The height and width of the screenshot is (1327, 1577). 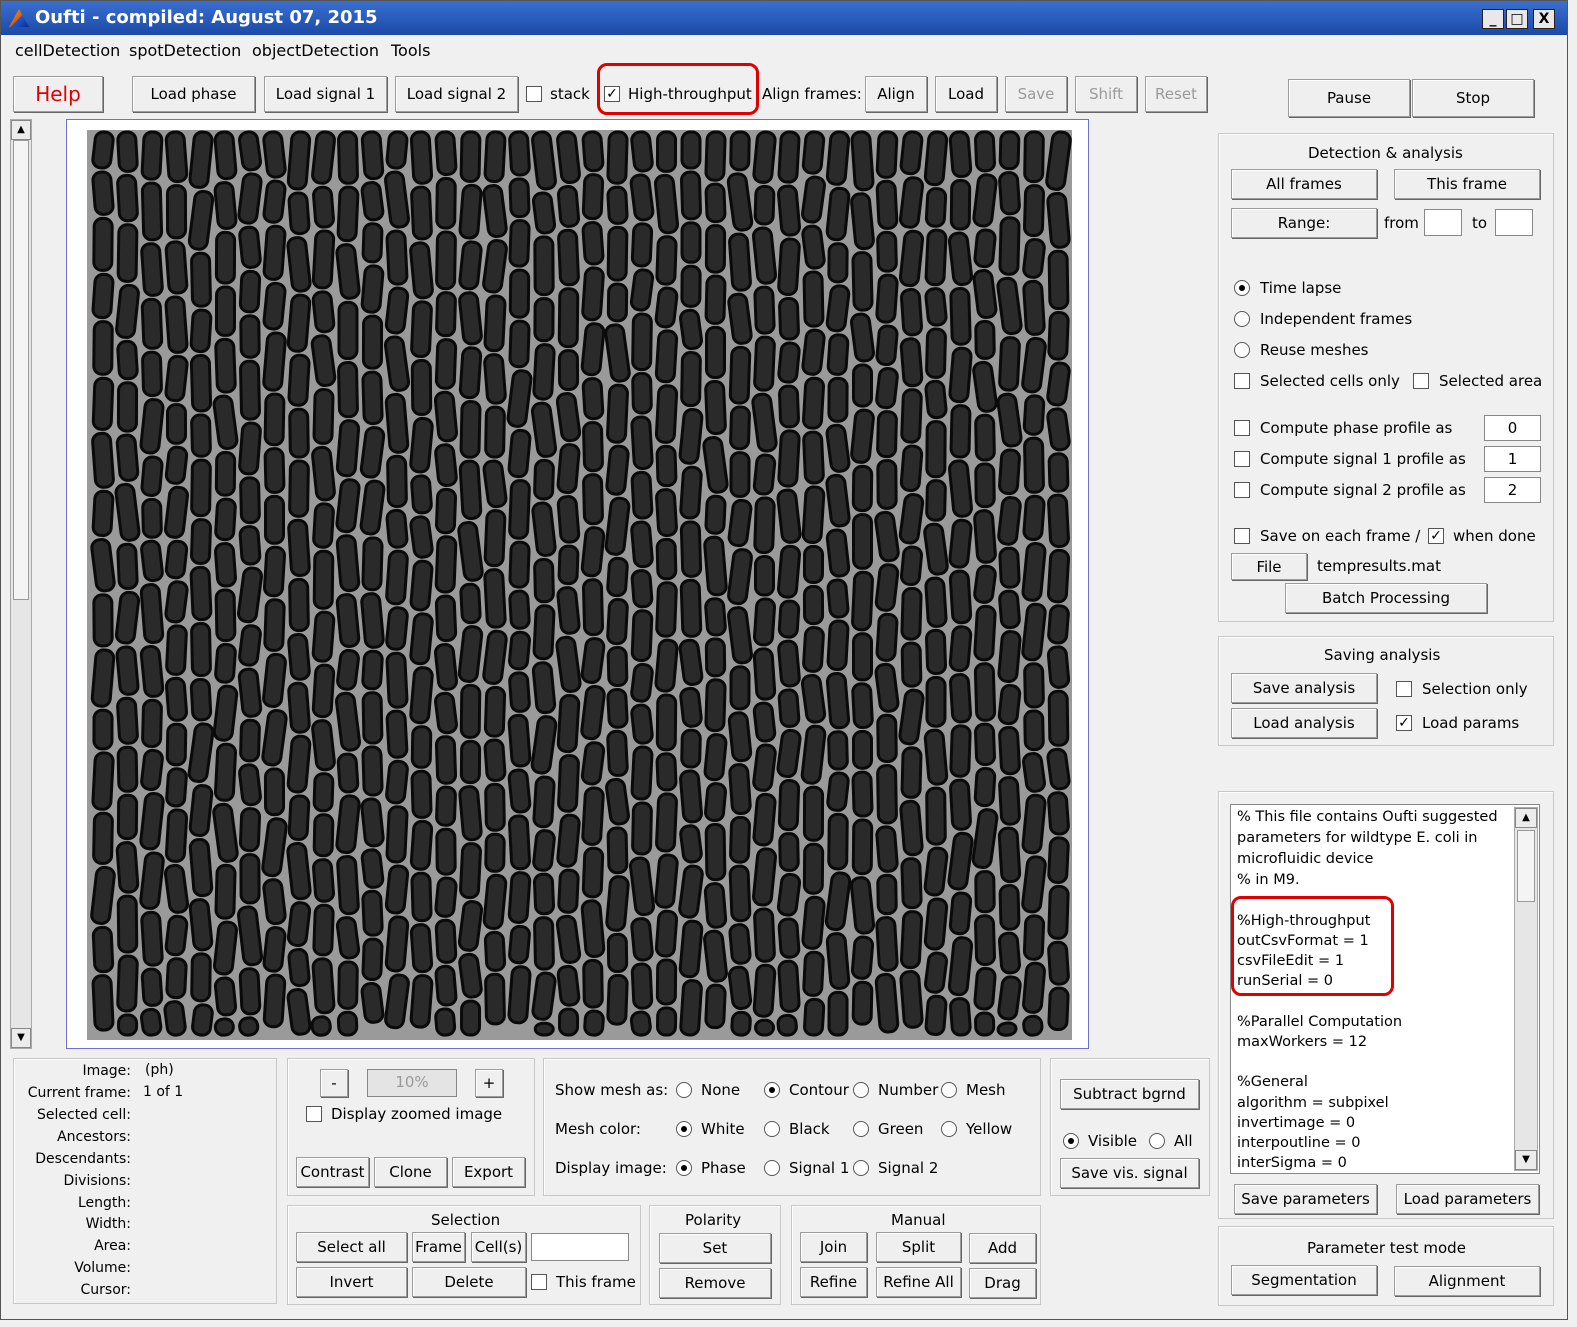 I want to click on range-from-input, so click(x=1443, y=222).